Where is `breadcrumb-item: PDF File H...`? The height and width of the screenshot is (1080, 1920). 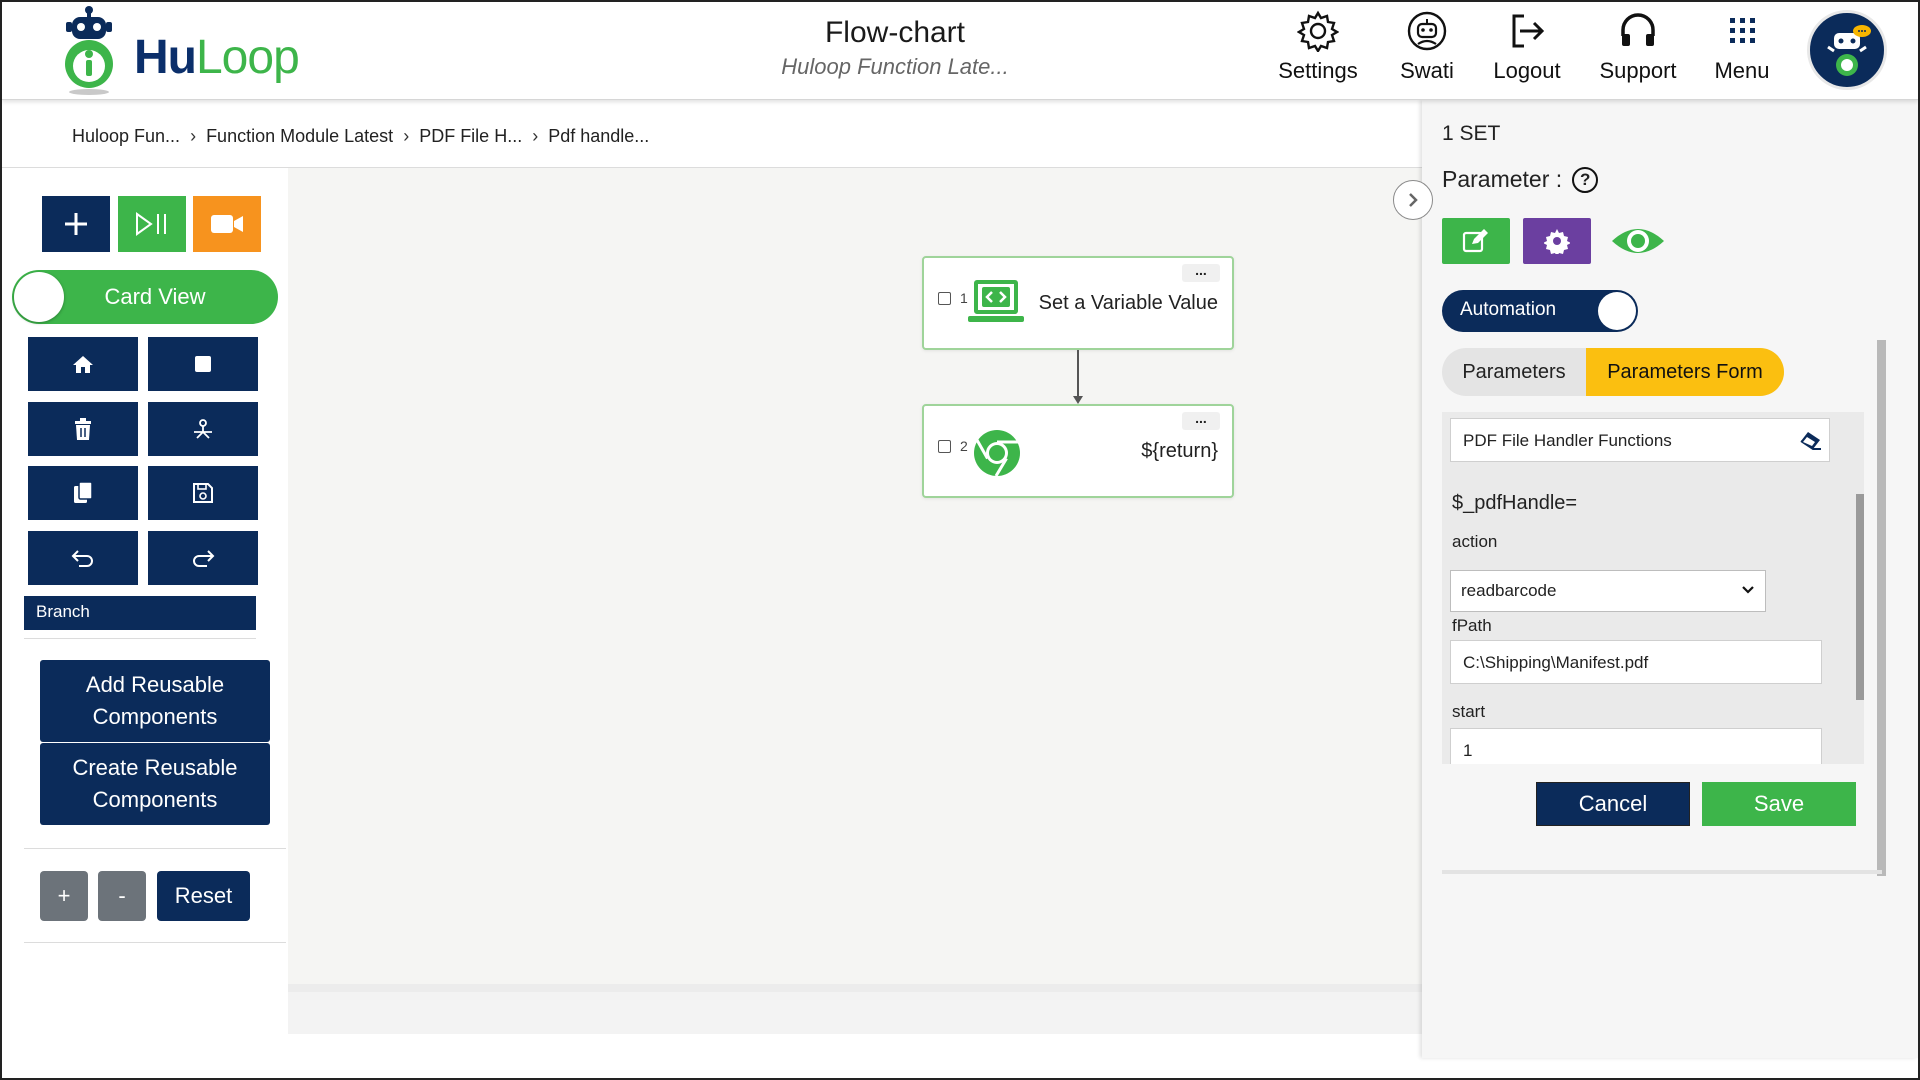
breadcrumb-item: PDF File H... is located at coordinates (470, 136).